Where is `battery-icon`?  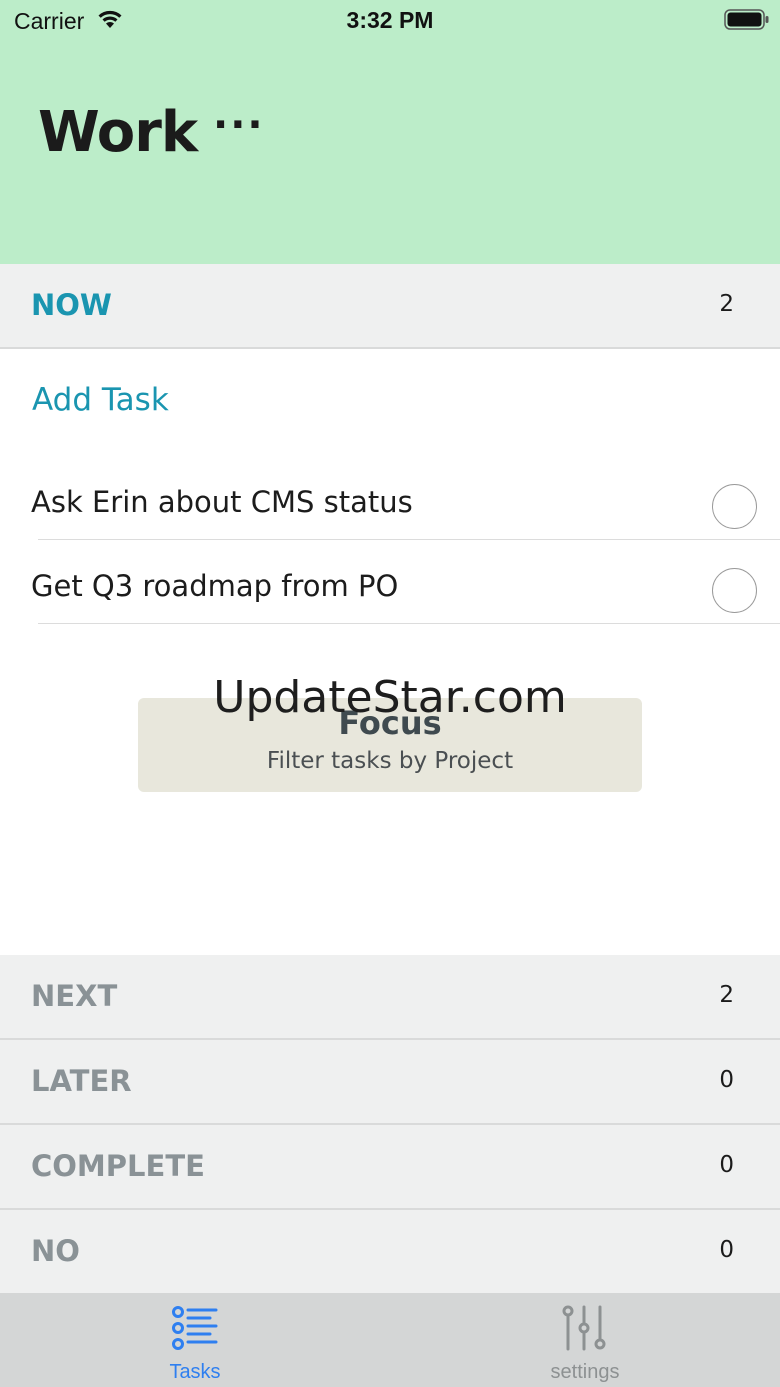 battery-icon is located at coordinates (747, 22).